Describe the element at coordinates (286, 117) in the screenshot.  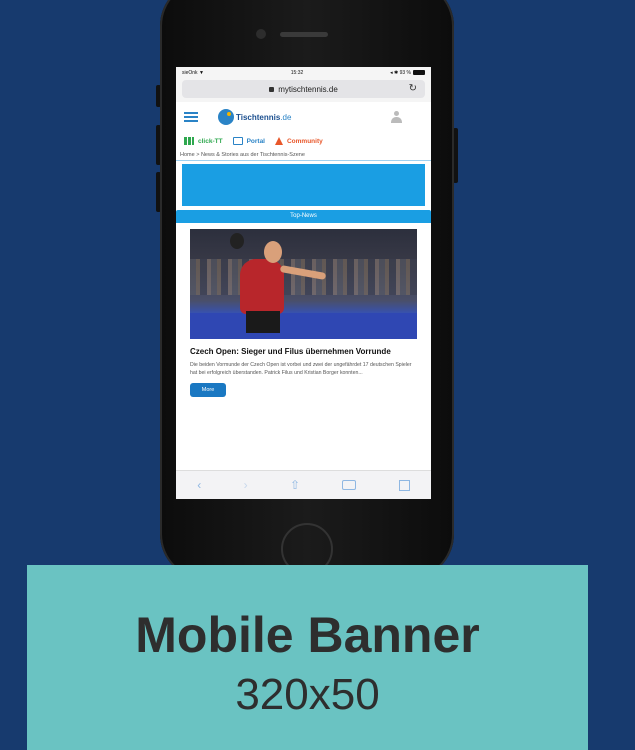
I see `logo-suffix: .de` at that location.